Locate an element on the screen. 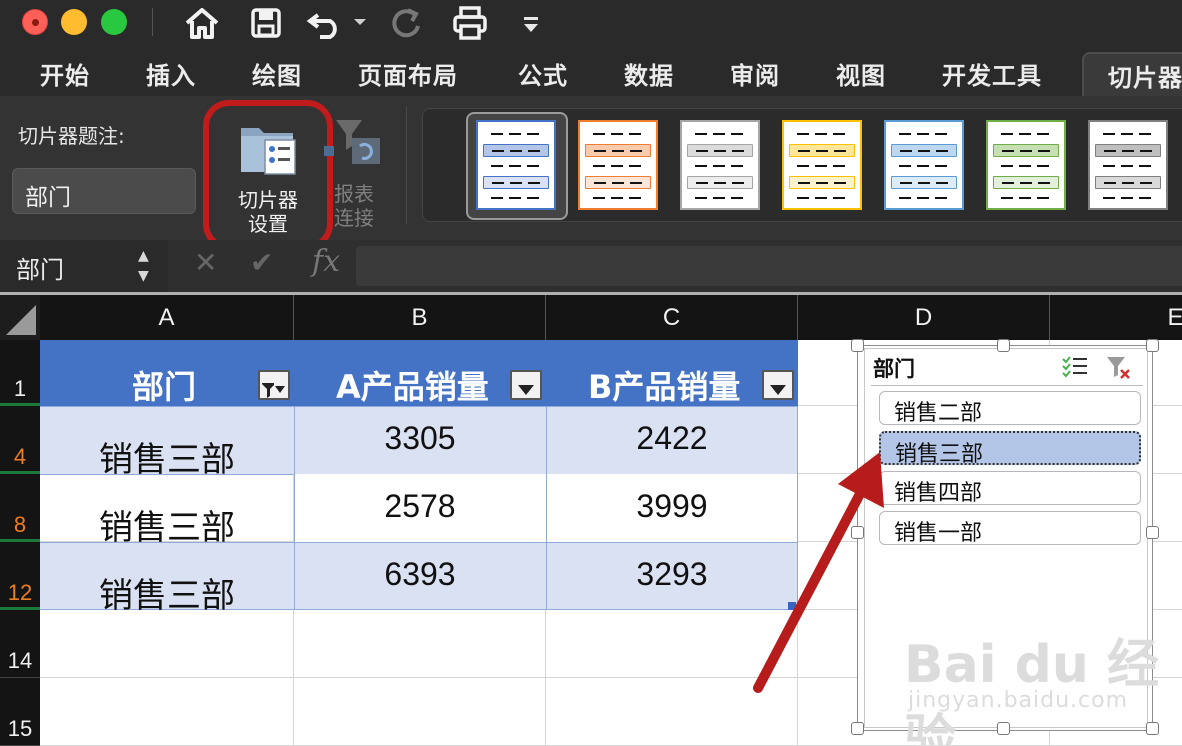 This screenshot has height=746, width=1182. slicer-settings-icon is located at coordinates (268, 151).